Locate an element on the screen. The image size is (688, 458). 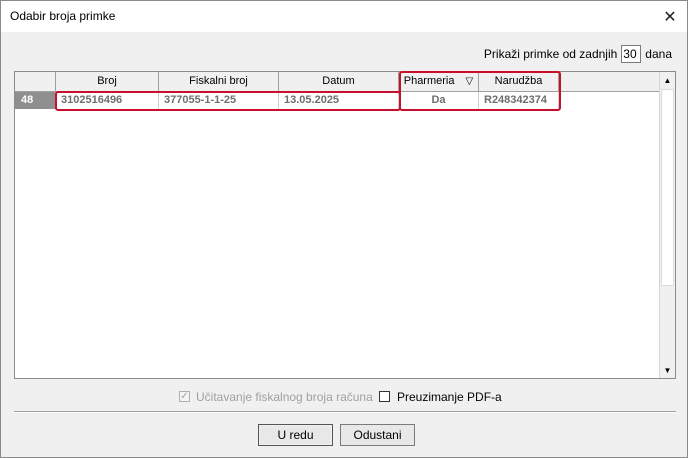
fiscal-number-checkbox: ✓ is located at coordinates (184, 396).